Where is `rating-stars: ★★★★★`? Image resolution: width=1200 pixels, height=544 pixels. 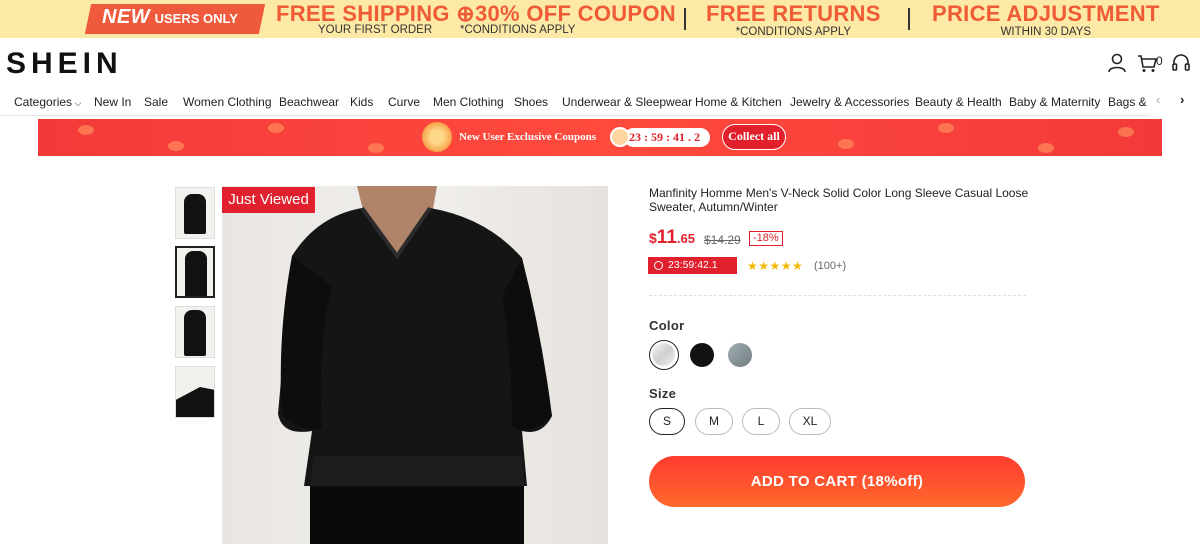
rating-stars: ★★★★★ is located at coordinates (775, 266).